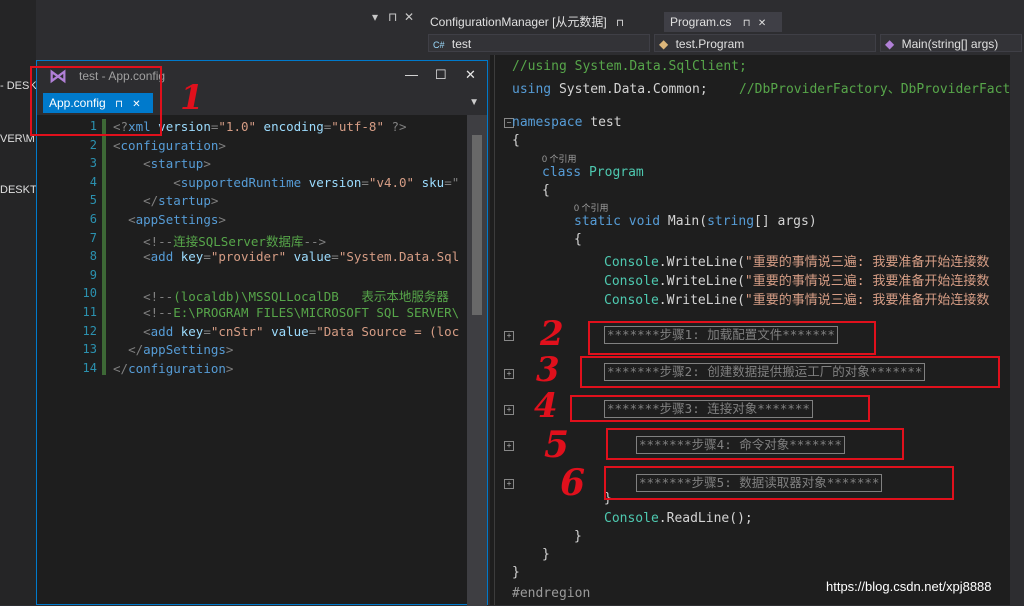  I want to click on editor-gutter-line, so click(494, 330).